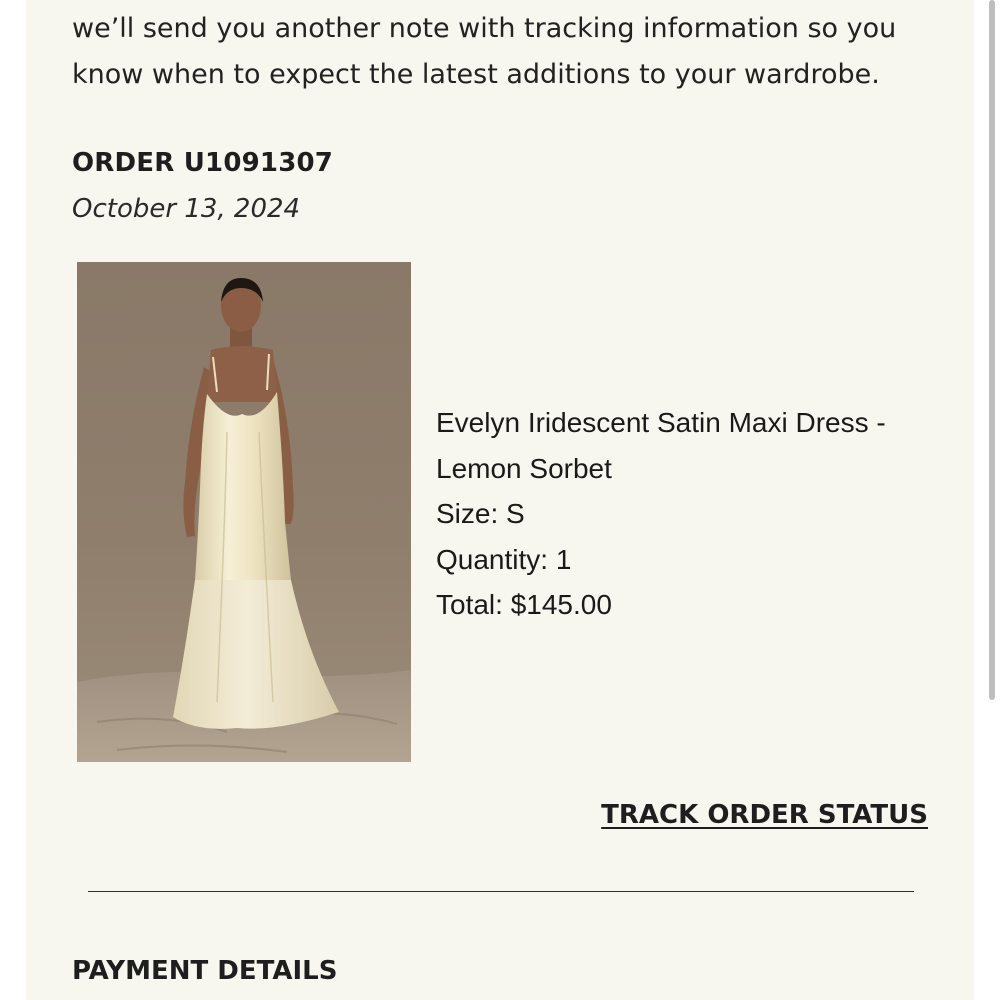 This screenshot has height=1000, width=1000. I want to click on vertical-scrollbar, so click(992, 350).